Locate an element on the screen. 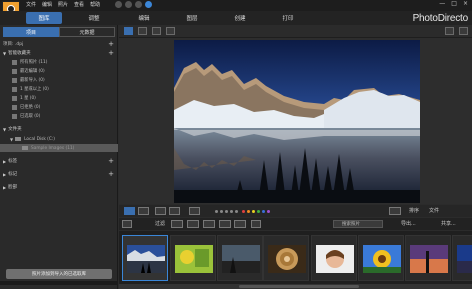 Image resolution: width=472 pixels, height=289 pixels. flag-button is located at coordinates (194, 211).